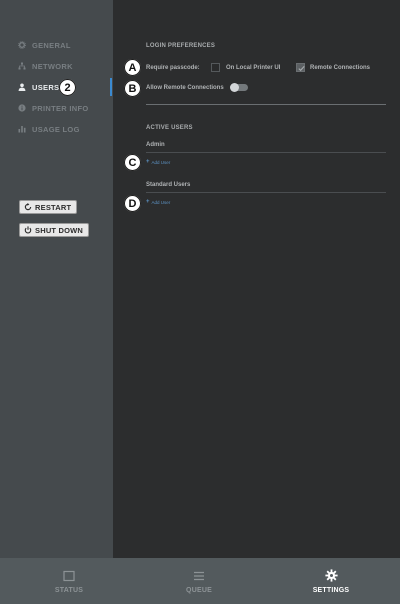  I want to click on shutdown-label: SHUT DOWN, so click(59, 230).